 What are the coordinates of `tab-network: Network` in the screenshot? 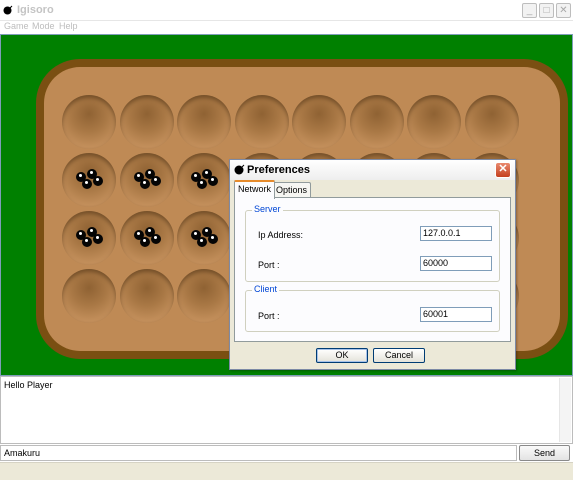 It's located at (255, 189).